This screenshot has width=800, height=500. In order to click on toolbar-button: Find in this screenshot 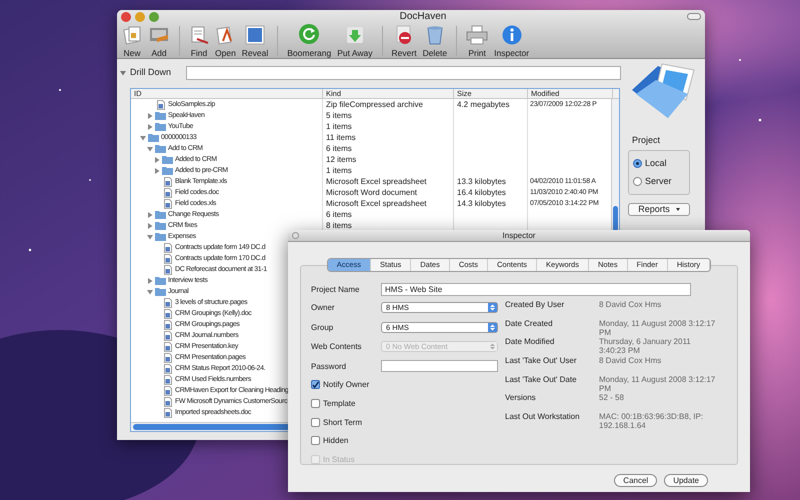, I will do `click(199, 41)`.